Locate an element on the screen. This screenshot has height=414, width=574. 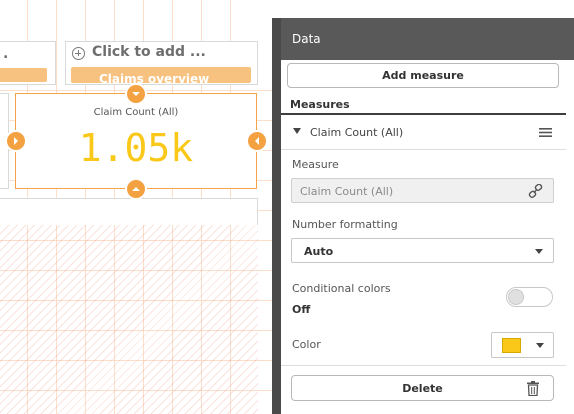
panel-divider is located at coordinates (276, 216).